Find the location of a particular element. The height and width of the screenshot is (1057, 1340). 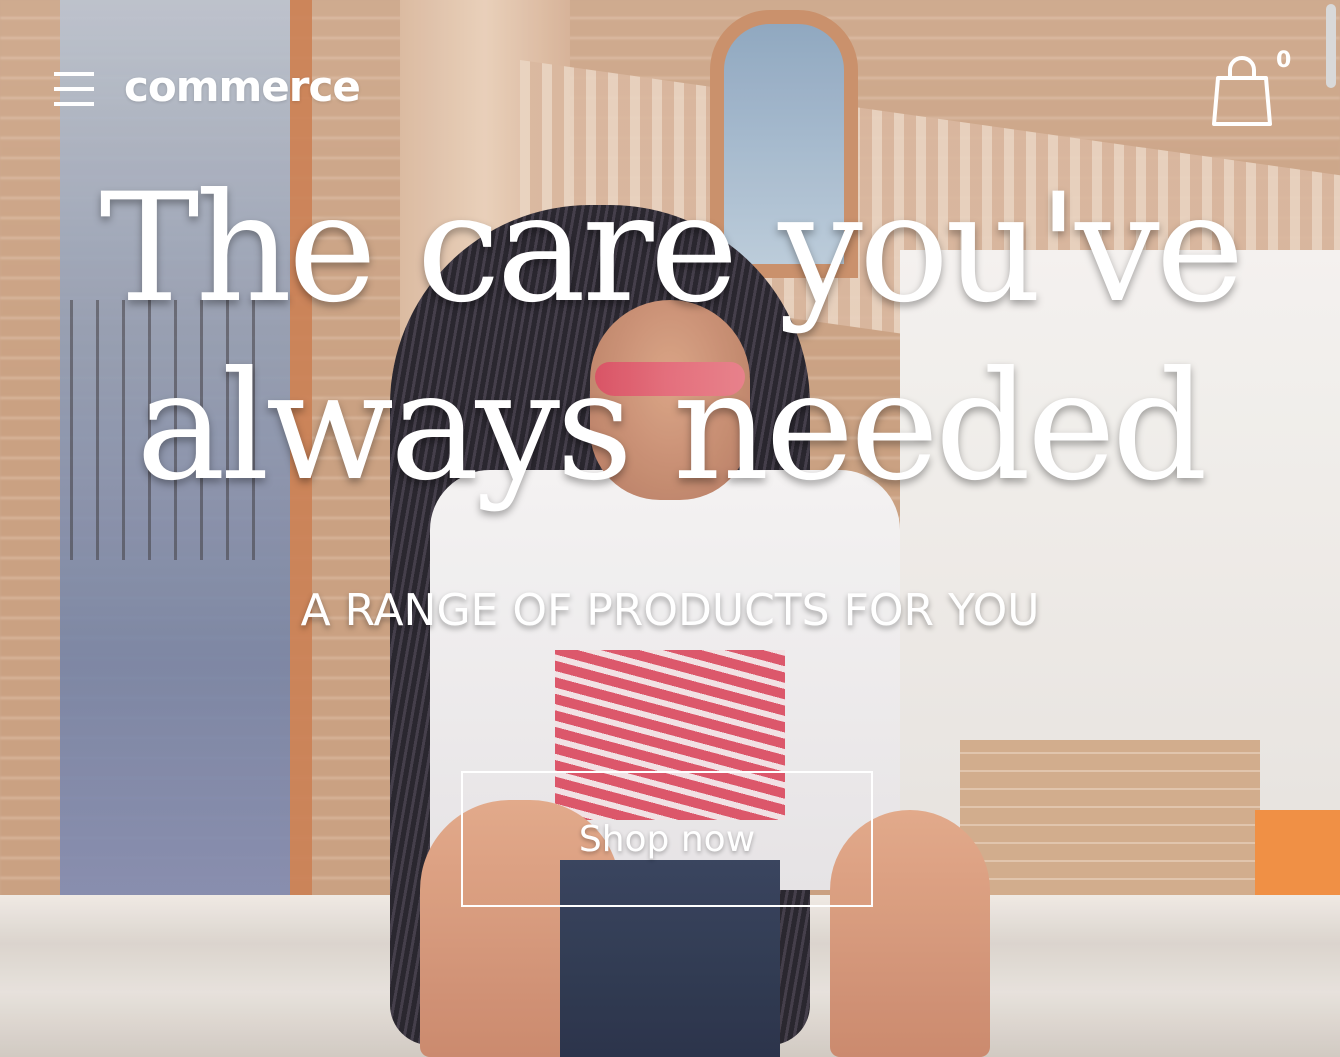

cart-button: 0 is located at coordinates (1257, 88).